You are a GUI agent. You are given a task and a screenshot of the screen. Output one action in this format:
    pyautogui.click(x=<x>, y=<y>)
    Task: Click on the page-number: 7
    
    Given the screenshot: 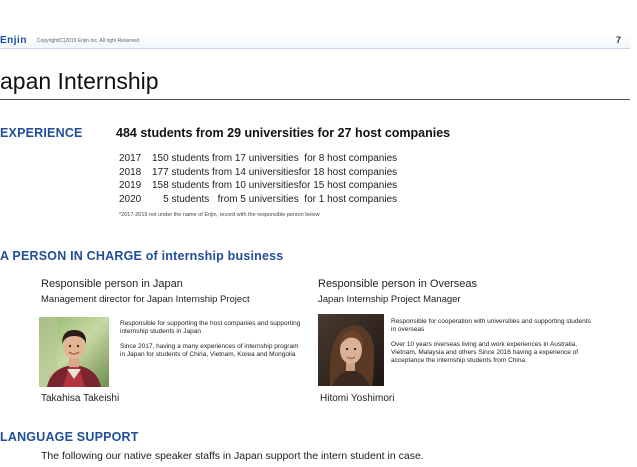 What is the action you would take?
    pyautogui.click(x=619, y=40)
    